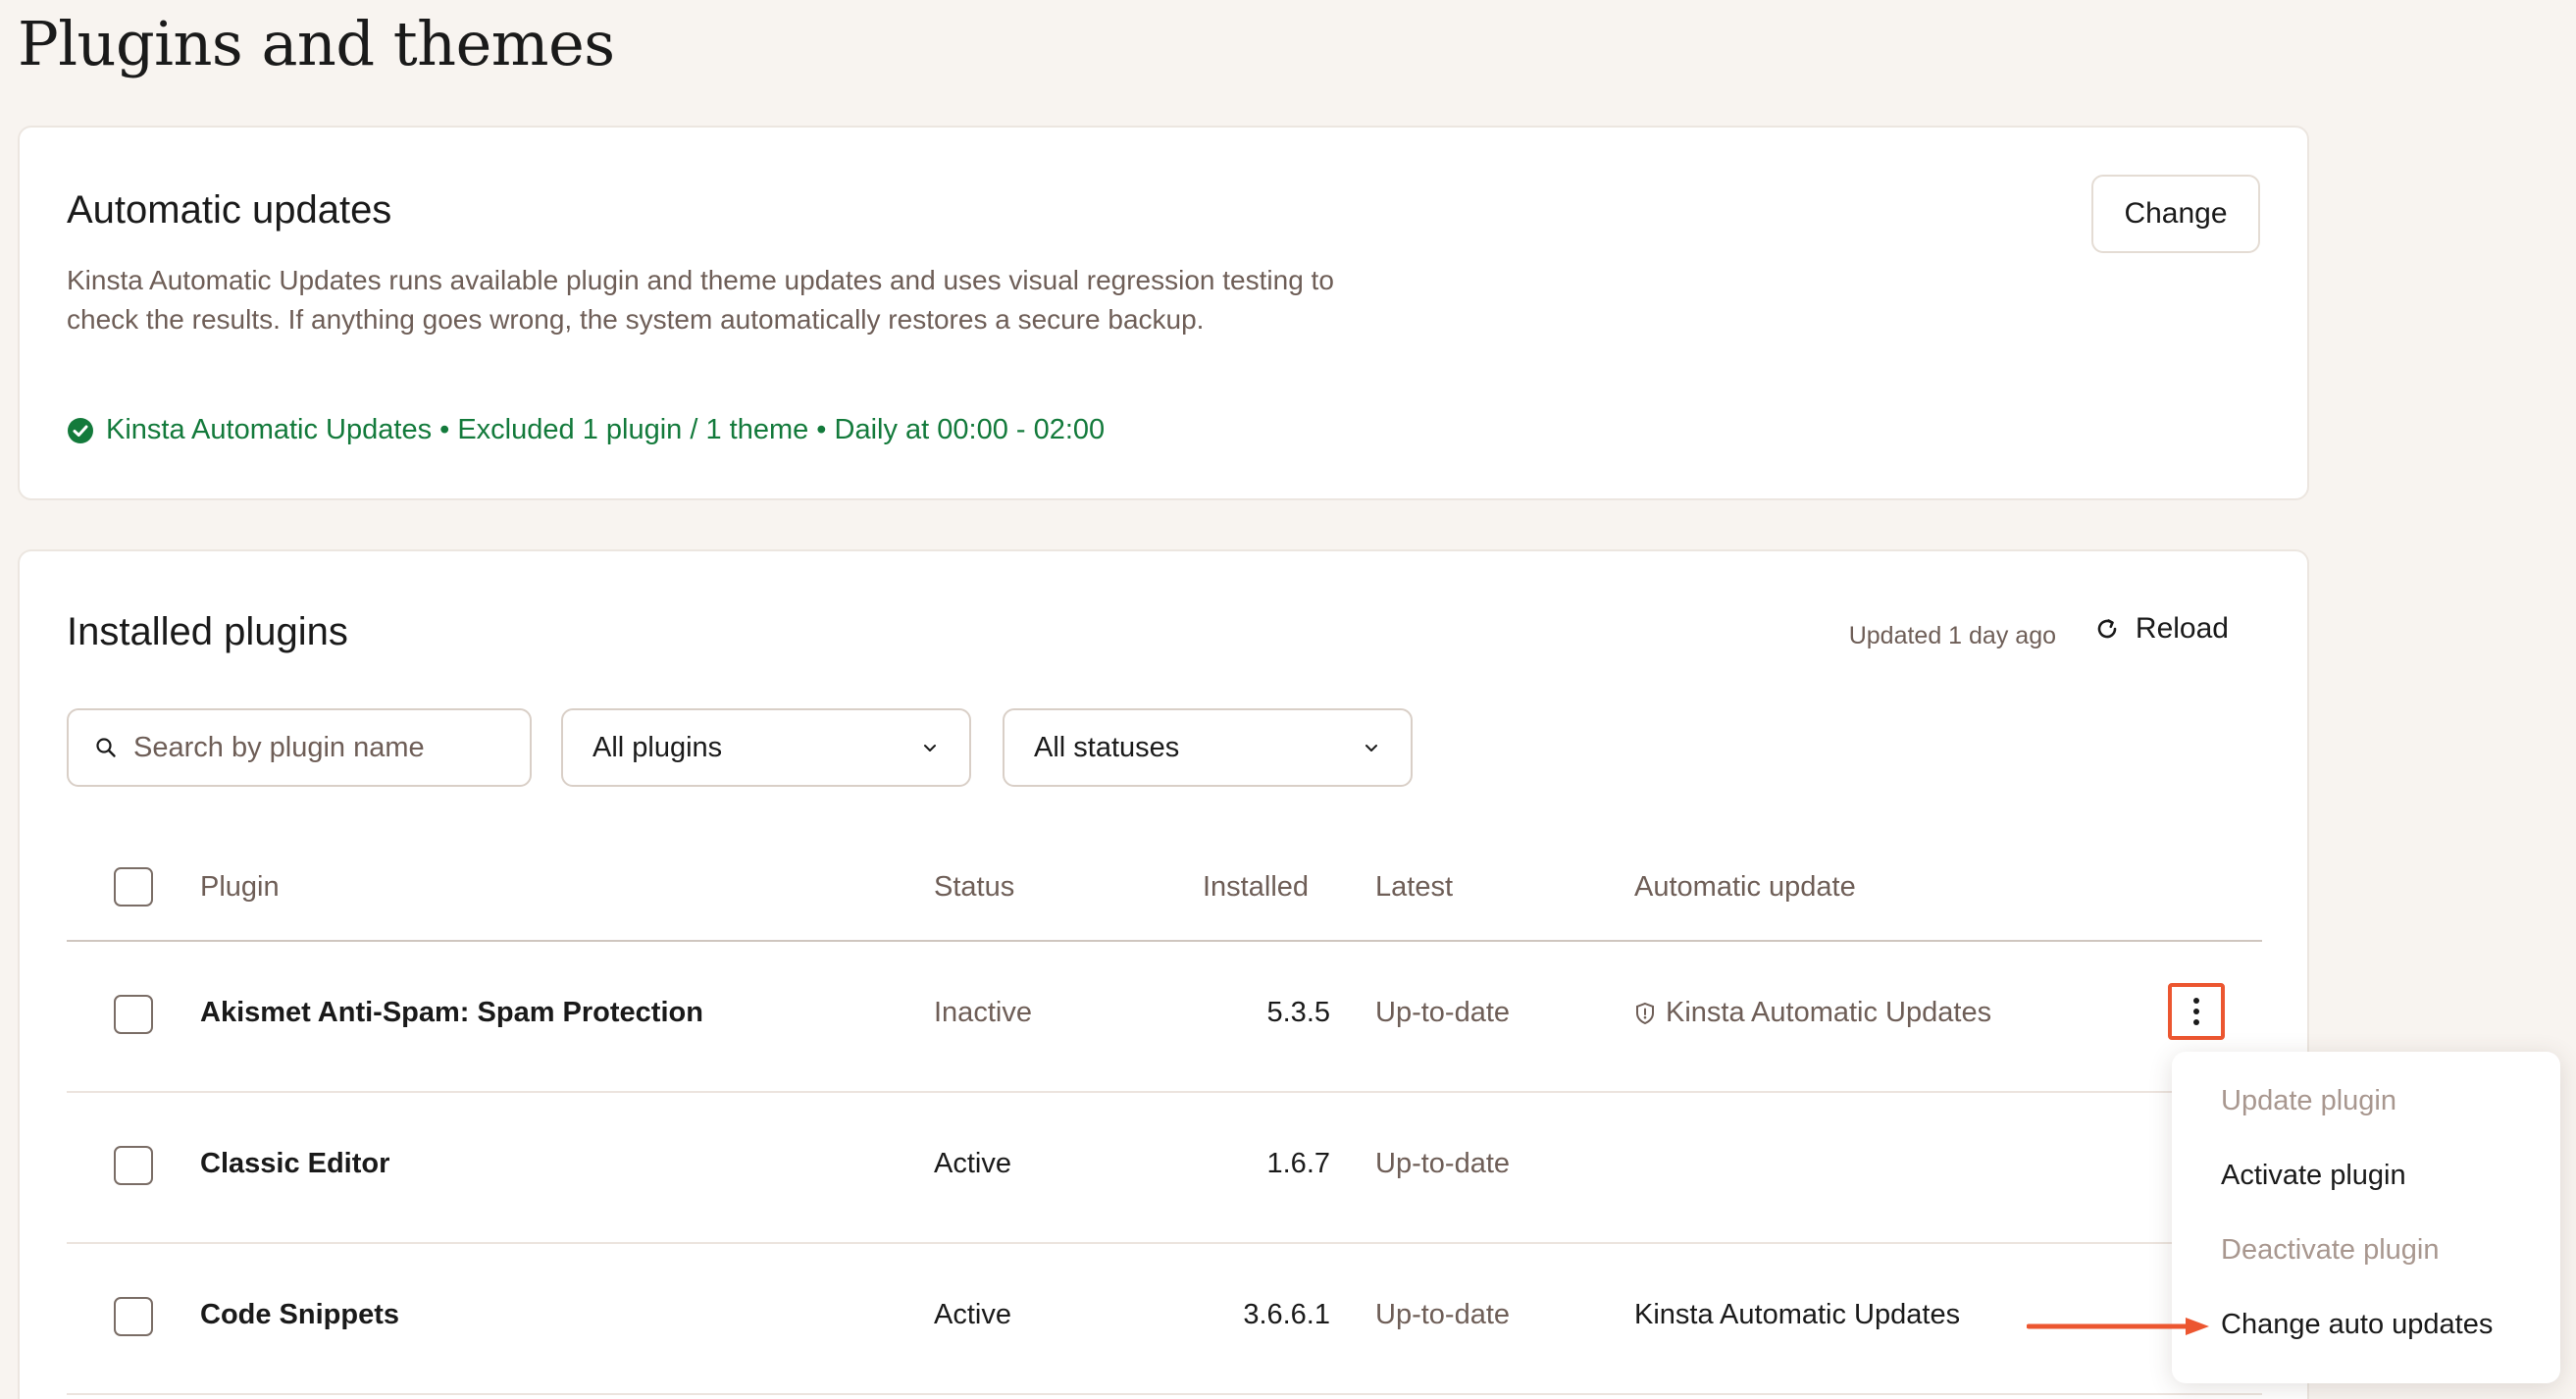 This screenshot has width=2576, height=1399. I want to click on reload-button: Reload, so click(2161, 629).